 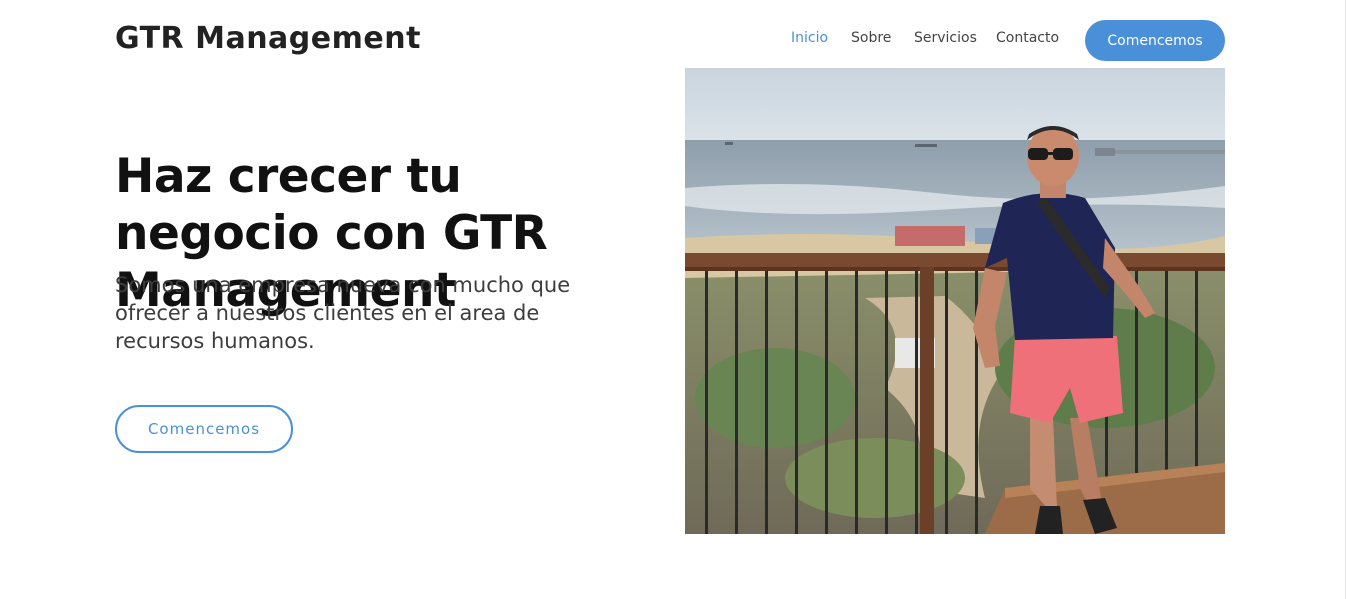 I want to click on nav-link-inicio: Inicio, so click(x=809, y=38).